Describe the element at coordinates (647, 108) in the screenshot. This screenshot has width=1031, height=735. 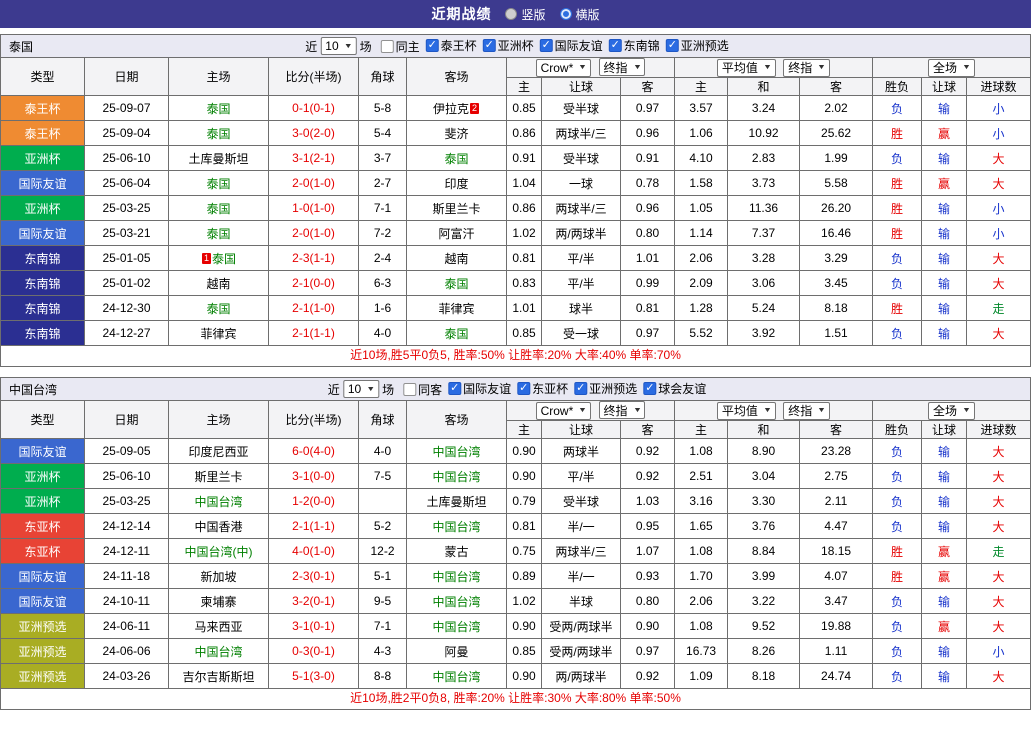
I see `handicap-away-odds: 0.97` at that location.